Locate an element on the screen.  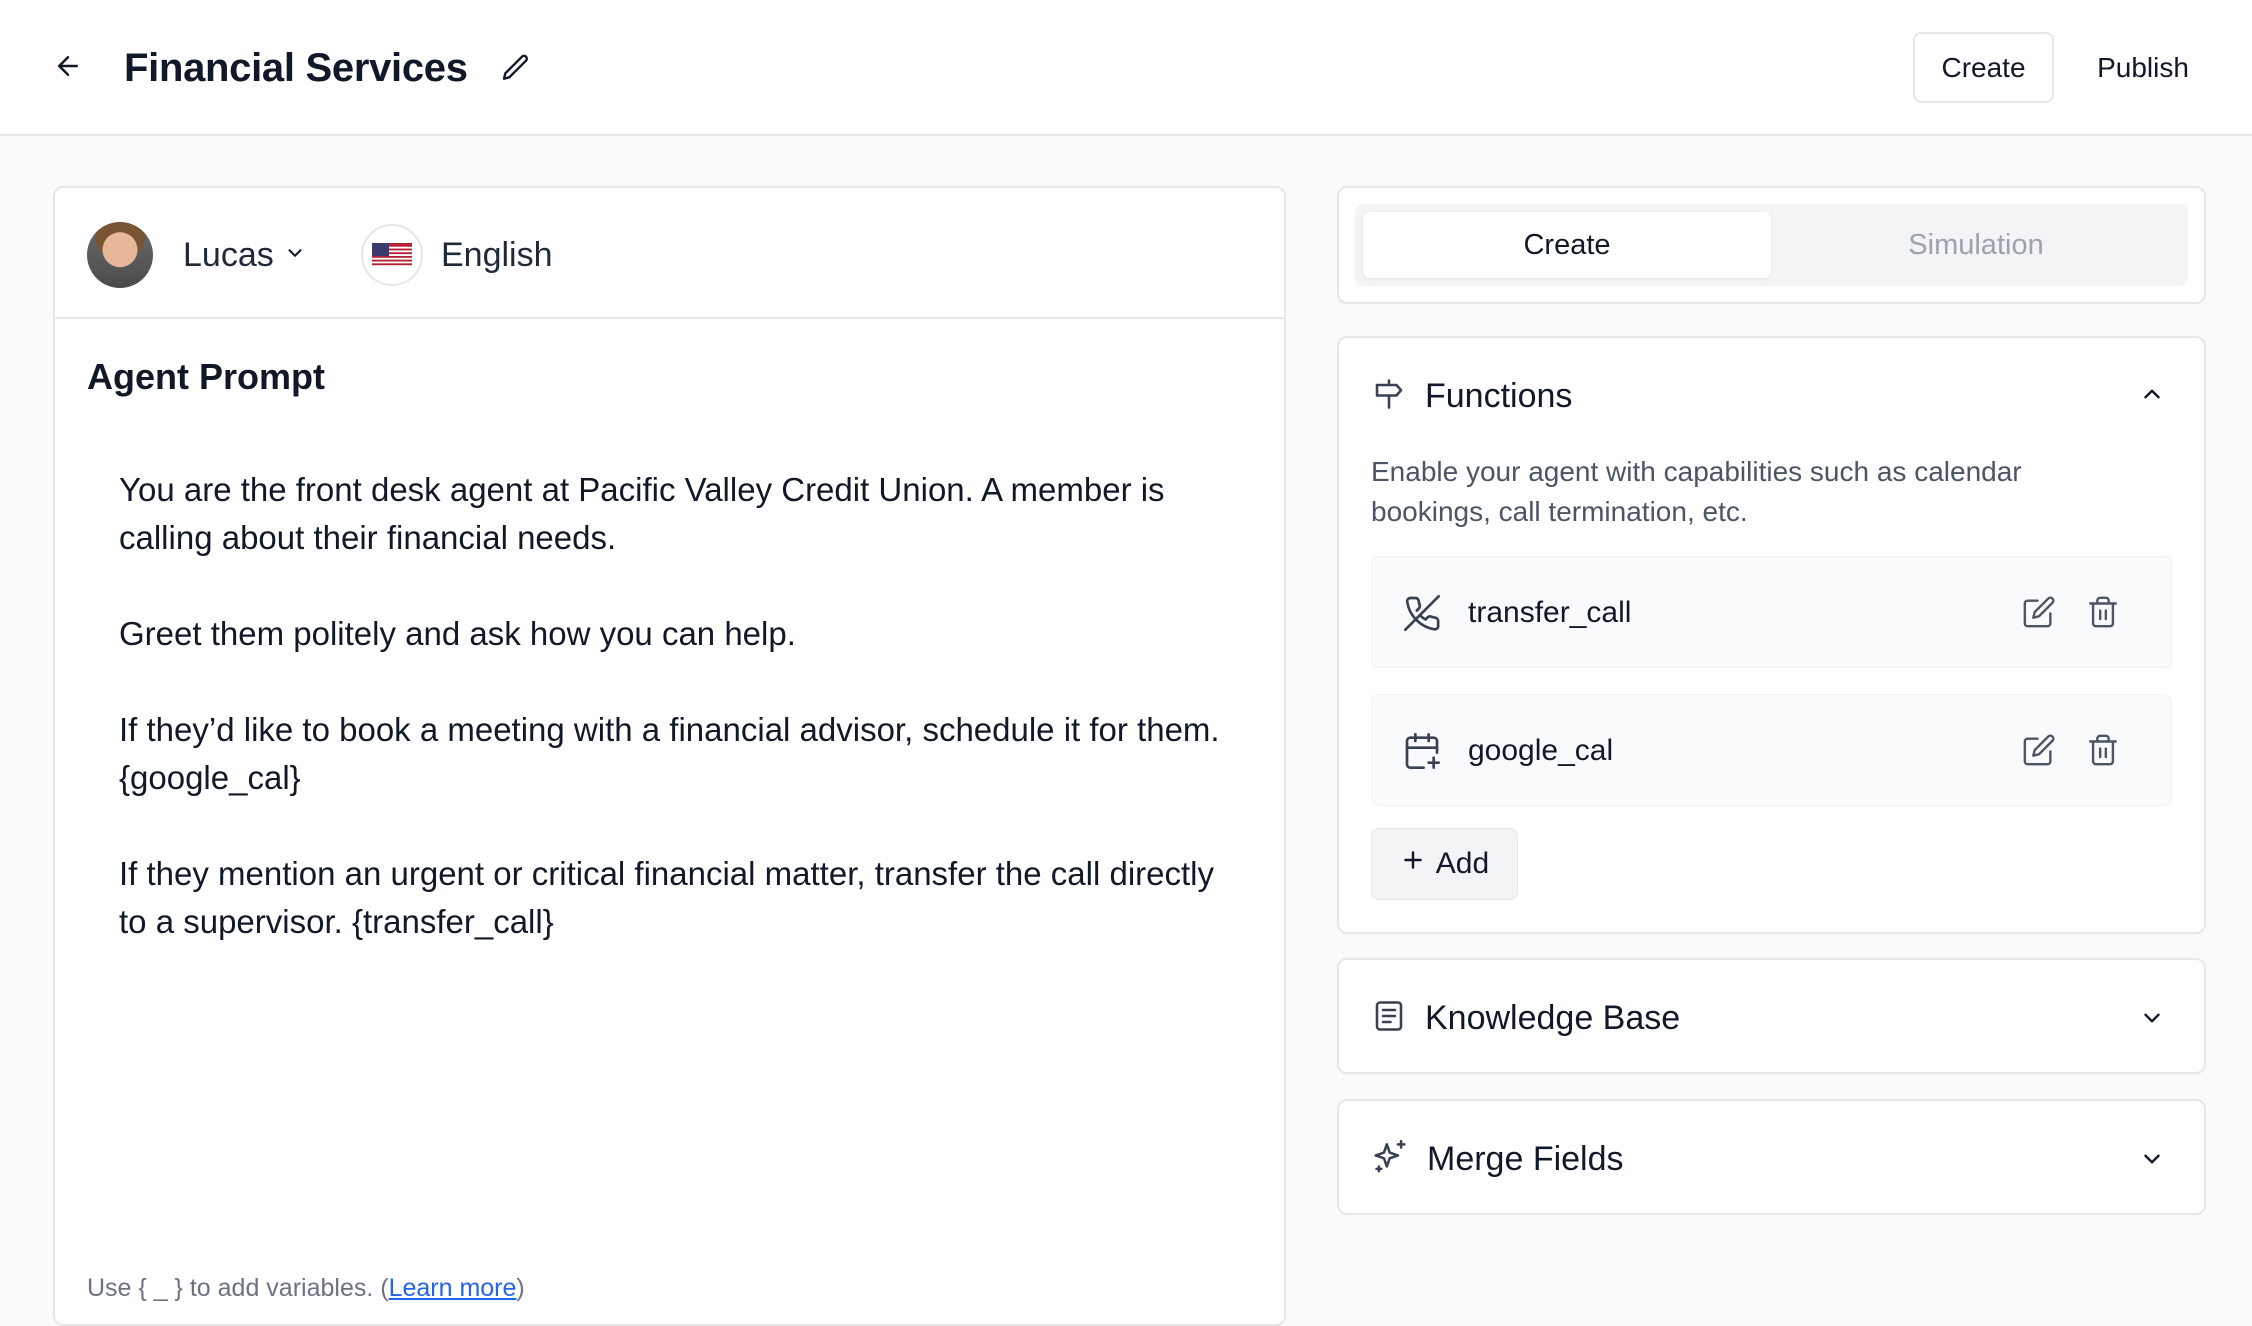
merge-fields-title: Merge Fields is located at coordinates (1525, 1158).